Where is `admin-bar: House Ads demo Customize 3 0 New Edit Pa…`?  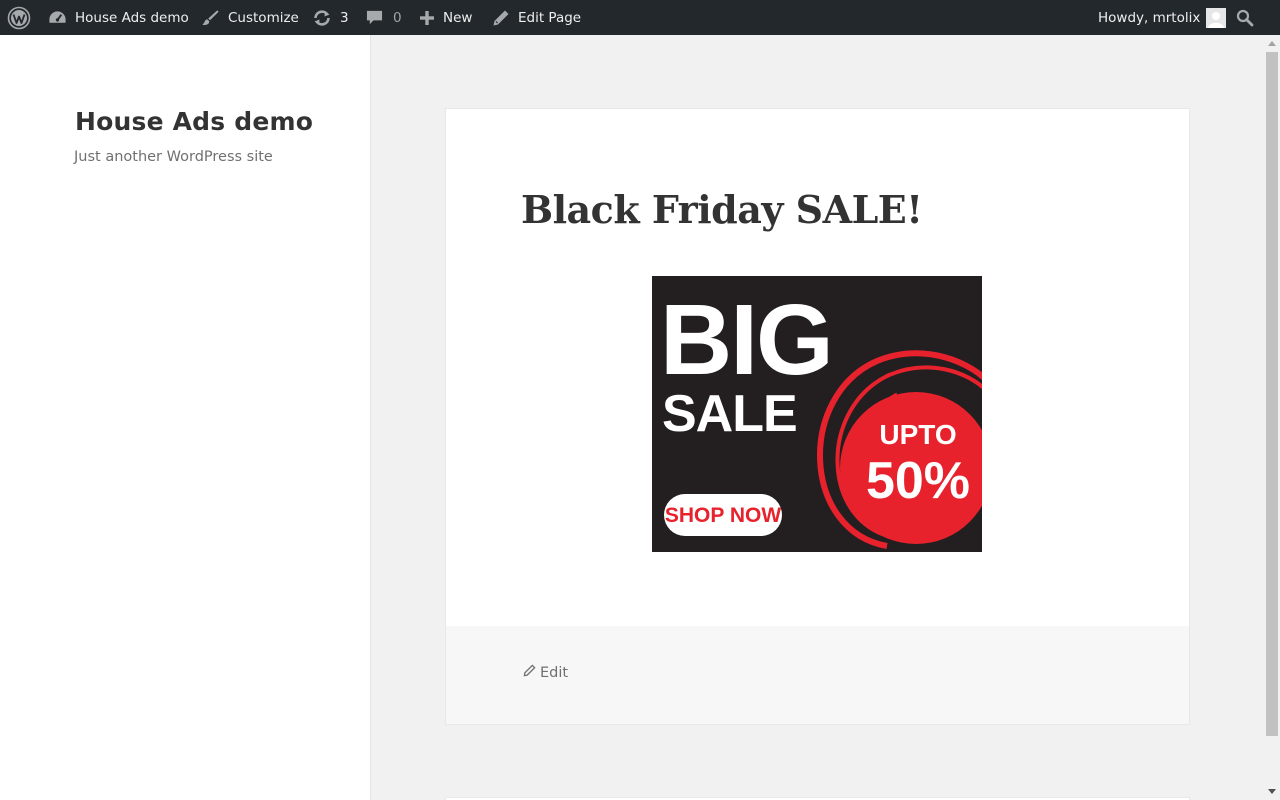
admin-bar: House Ads demo Customize 3 0 New Edit Pa… is located at coordinates (640, 17).